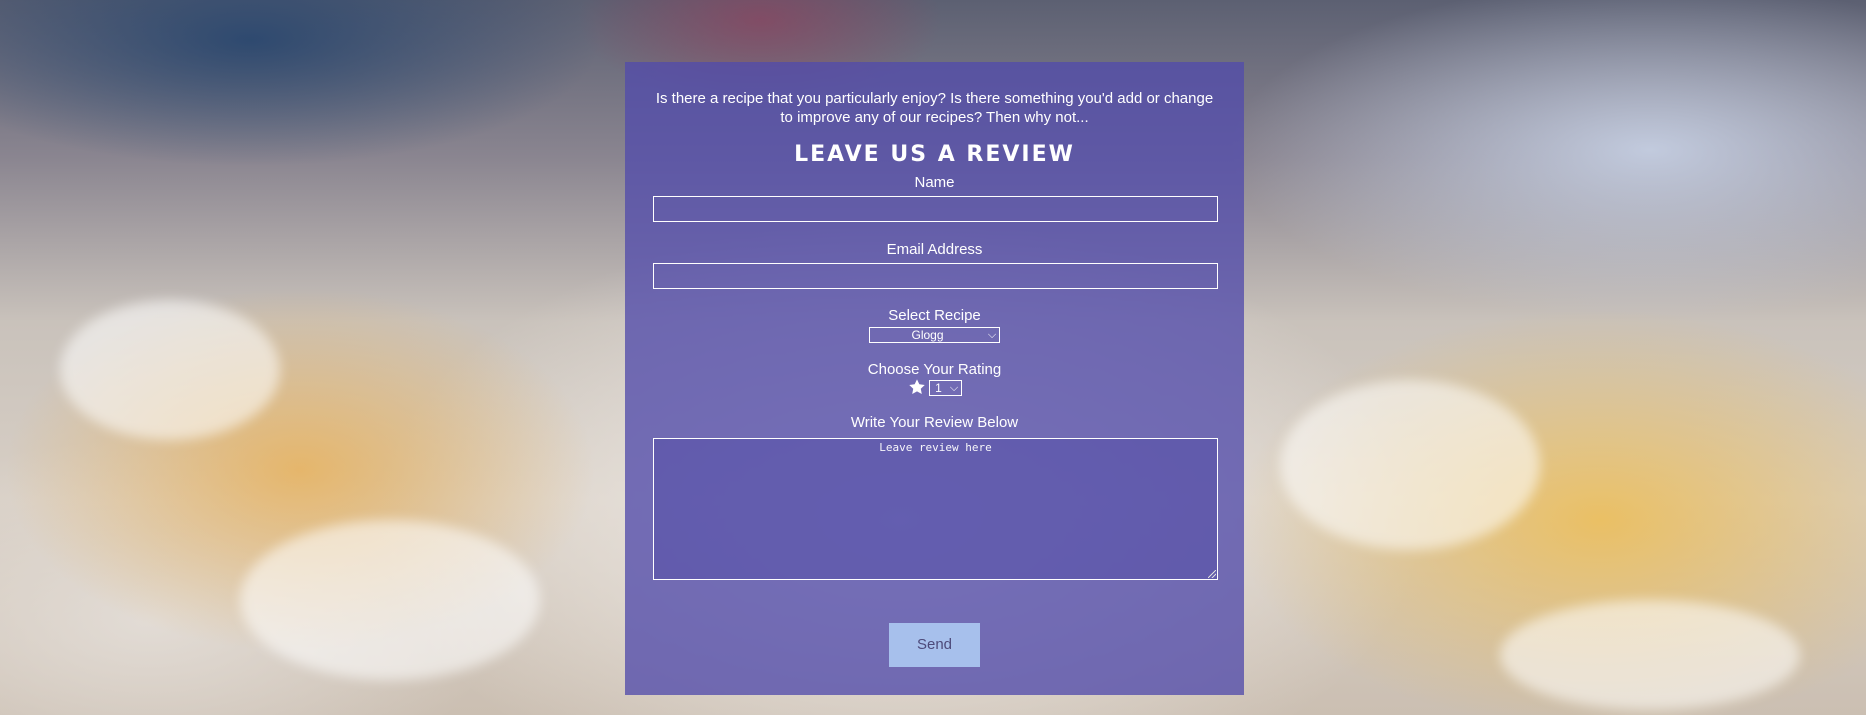 This screenshot has width=1866, height=715. Describe the element at coordinates (927, 335) in the screenshot. I see `recipe-select-value: Glogg` at that location.